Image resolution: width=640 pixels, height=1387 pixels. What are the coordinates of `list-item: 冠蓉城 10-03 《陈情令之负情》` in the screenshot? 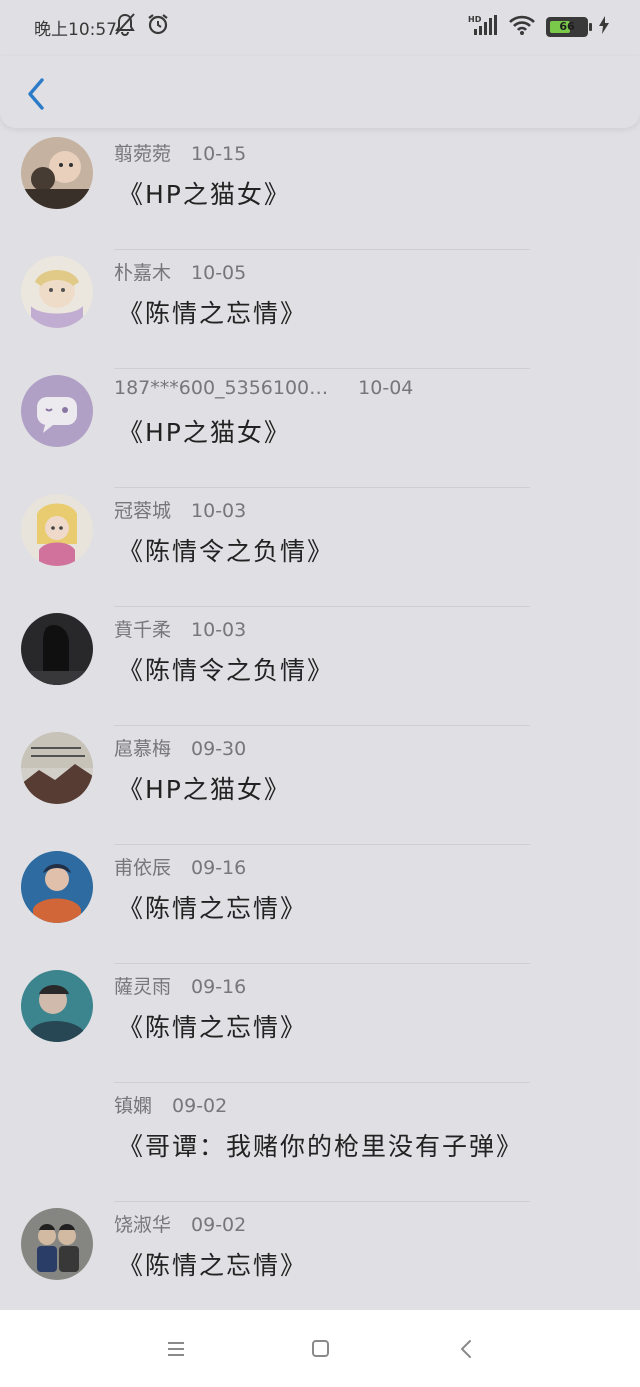 It's located at (320, 547).